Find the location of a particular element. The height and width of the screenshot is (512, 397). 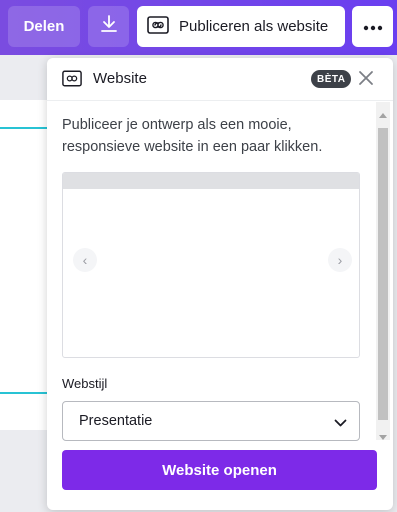

panel-title: Website is located at coordinates (120, 78).